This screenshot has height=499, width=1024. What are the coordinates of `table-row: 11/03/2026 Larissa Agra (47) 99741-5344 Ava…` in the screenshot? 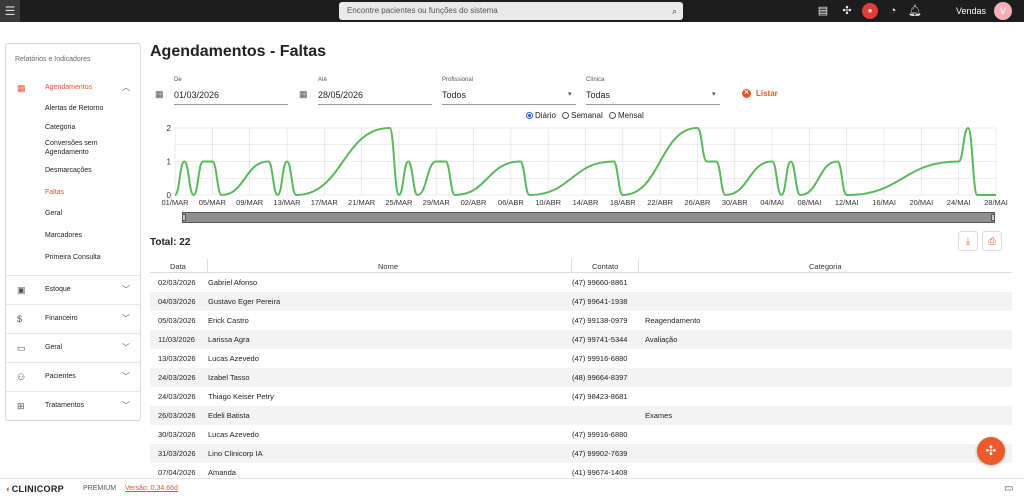 It's located at (581, 339).